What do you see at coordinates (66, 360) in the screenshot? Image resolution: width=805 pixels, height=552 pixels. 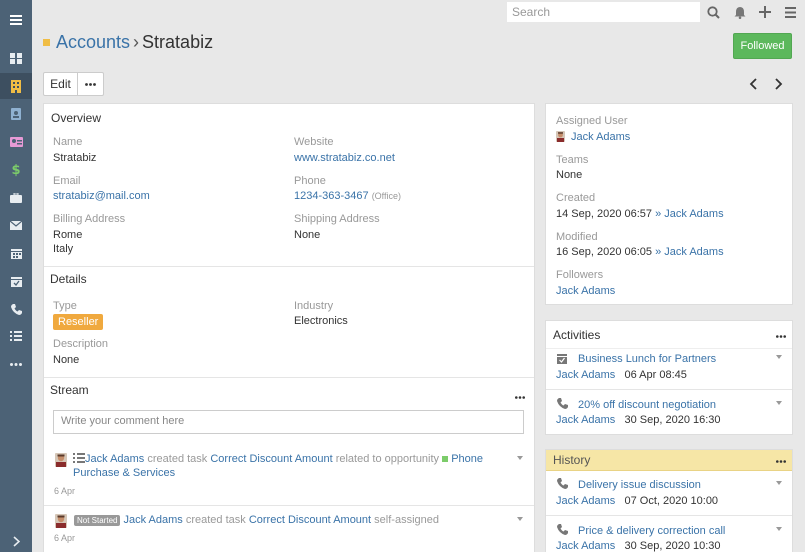 I see `description-value: None` at bounding box center [66, 360].